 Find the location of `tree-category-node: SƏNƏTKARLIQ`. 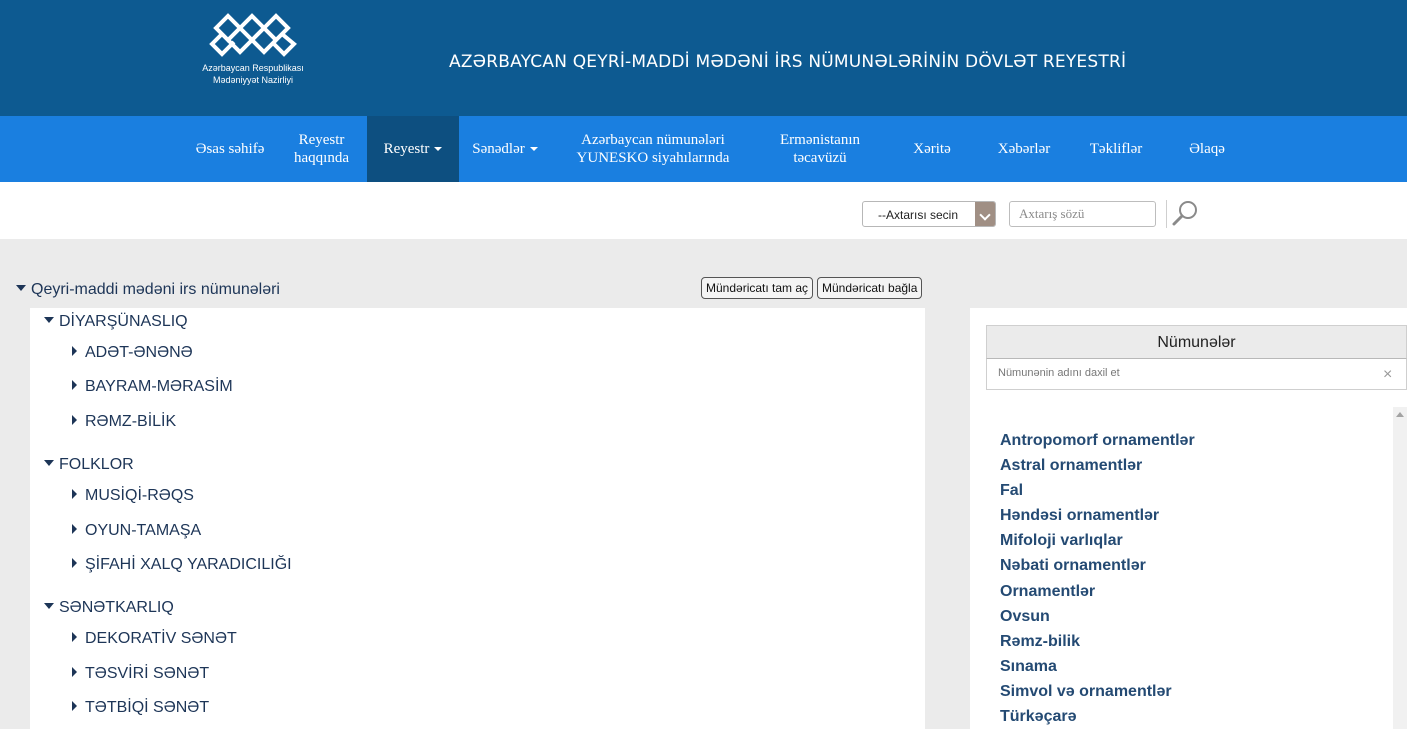

tree-category-node: SƏNƏTKARLIQ is located at coordinates (109, 608).